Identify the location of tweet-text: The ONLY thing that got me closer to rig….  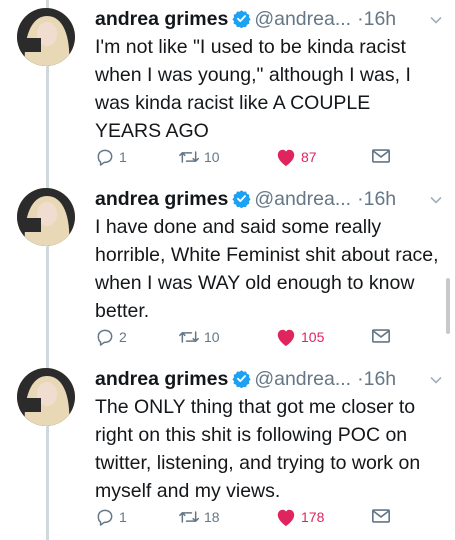
(258, 449).